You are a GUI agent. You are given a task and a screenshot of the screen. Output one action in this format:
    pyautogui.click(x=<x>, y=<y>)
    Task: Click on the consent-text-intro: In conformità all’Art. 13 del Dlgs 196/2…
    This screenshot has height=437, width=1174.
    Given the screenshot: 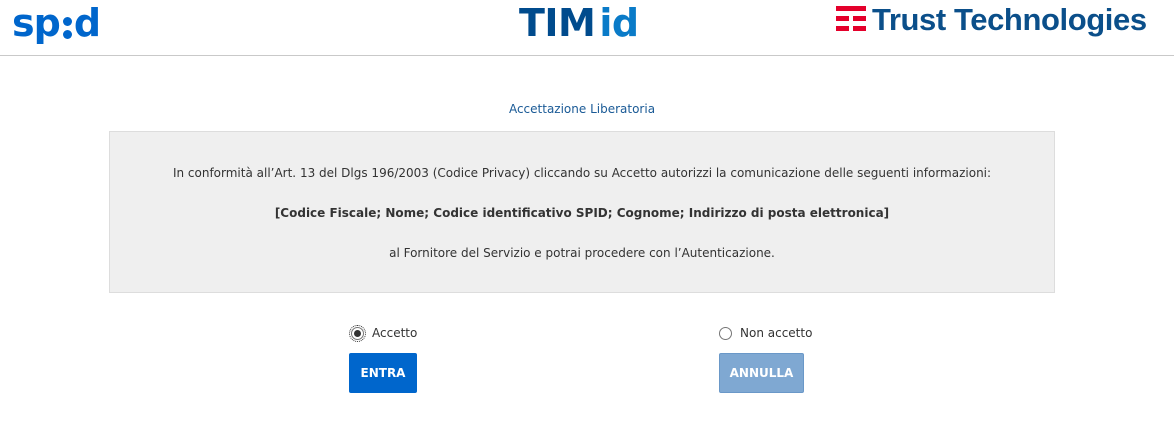 What is the action you would take?
    pyautogui.click(x=582, y=173)
    